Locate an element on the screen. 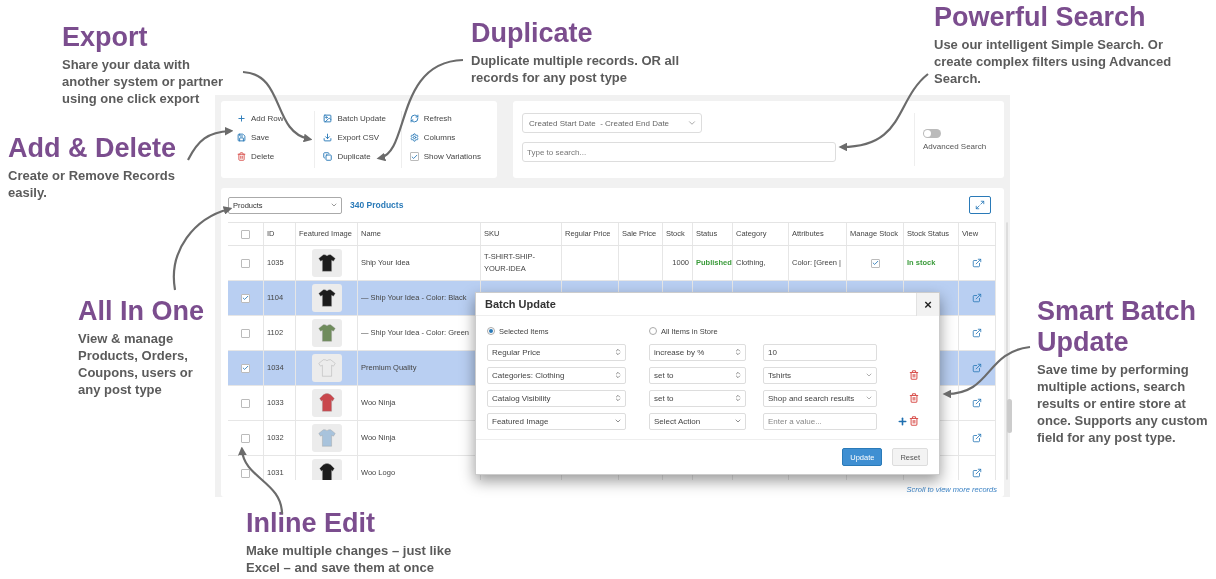 The image size is (1216, 579). copy-icon is located at coordinates (328, 156).